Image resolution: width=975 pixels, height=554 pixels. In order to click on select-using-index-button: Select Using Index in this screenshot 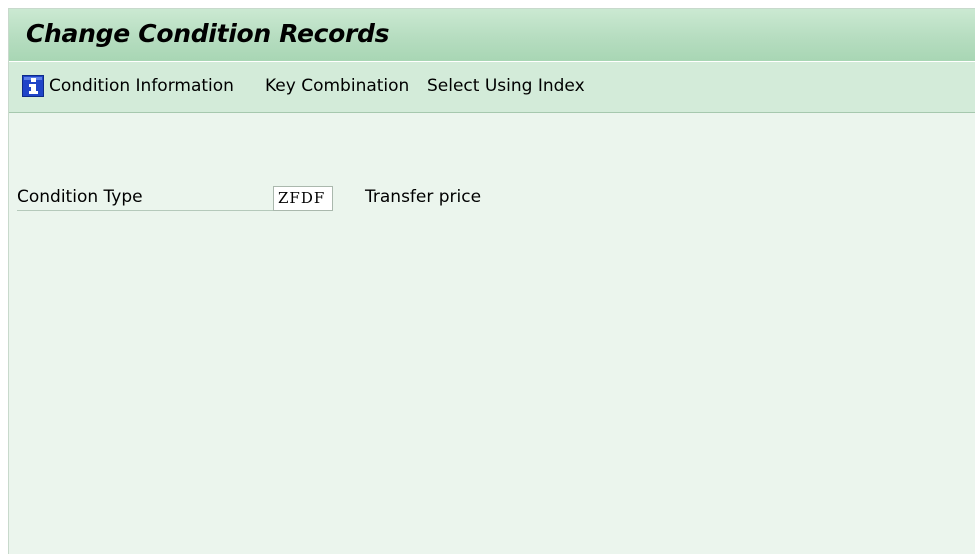, I will do `click(506, 86)`.